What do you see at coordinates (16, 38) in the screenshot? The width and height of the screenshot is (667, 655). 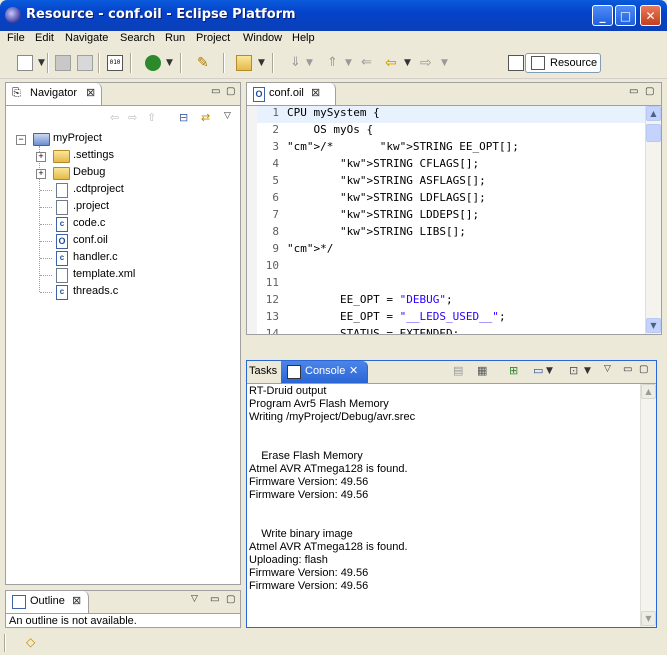 I see `menu-file: File` at bounding box center [16, 38].